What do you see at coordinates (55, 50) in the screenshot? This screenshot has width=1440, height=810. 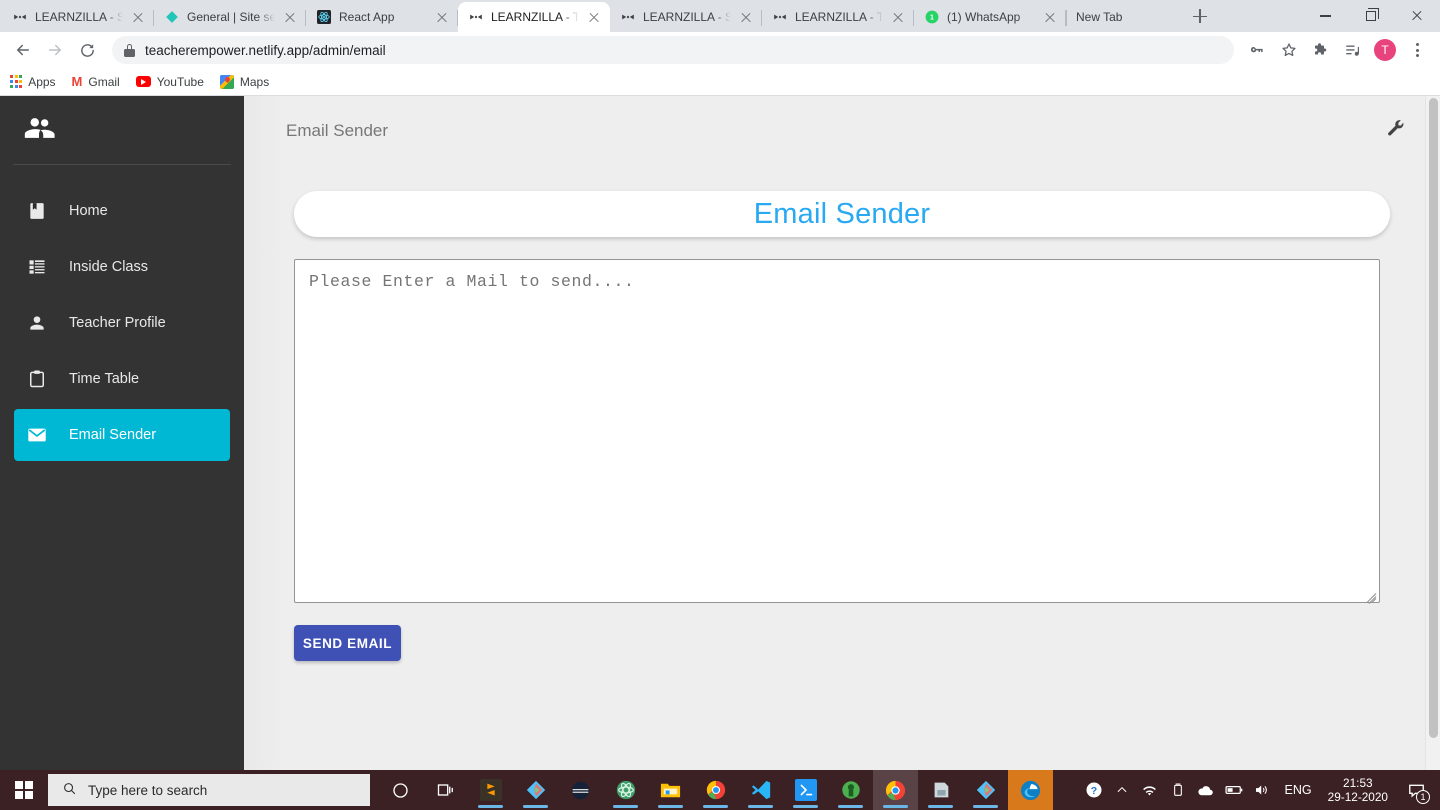 I see `forward-button` at bounding box center [55, 50].